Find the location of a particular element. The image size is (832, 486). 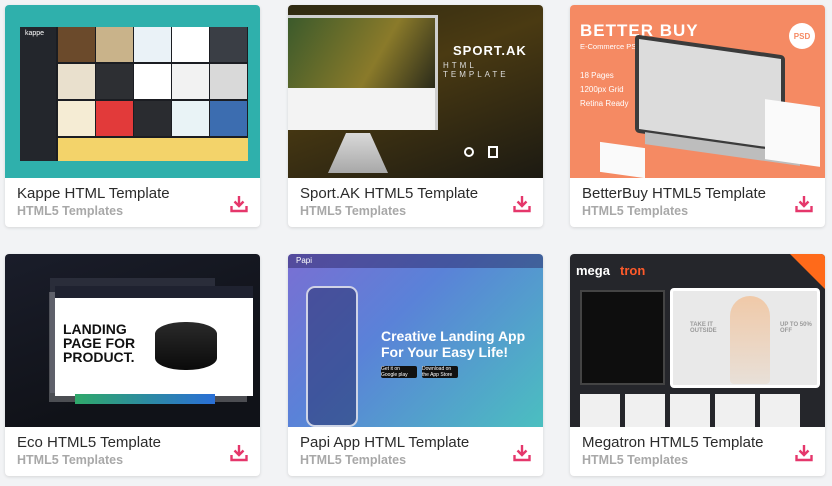

html5-icon is located at coordinates (493, 152).